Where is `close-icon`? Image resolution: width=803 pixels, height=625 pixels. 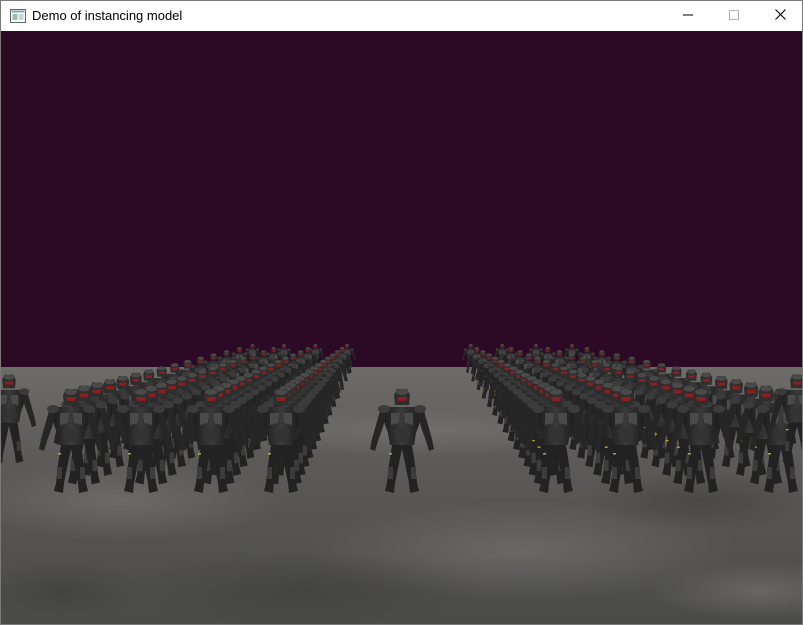 close-icon is located at coordinates (780, 16).